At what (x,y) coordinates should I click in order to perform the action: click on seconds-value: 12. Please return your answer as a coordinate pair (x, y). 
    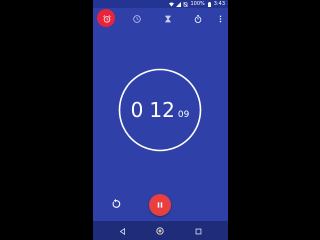
    Looking at the image, I should click on (162, 110).